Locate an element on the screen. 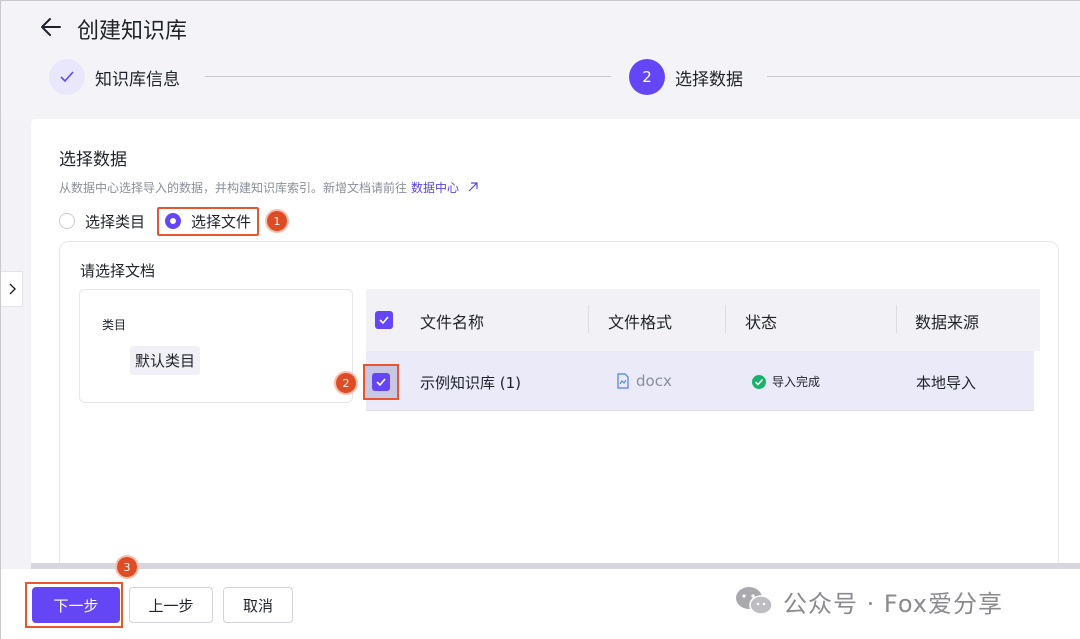 The width and height of the screenshot is (1080, 639). annotation-badge-1: 1 is located at coordinates (277, 221).